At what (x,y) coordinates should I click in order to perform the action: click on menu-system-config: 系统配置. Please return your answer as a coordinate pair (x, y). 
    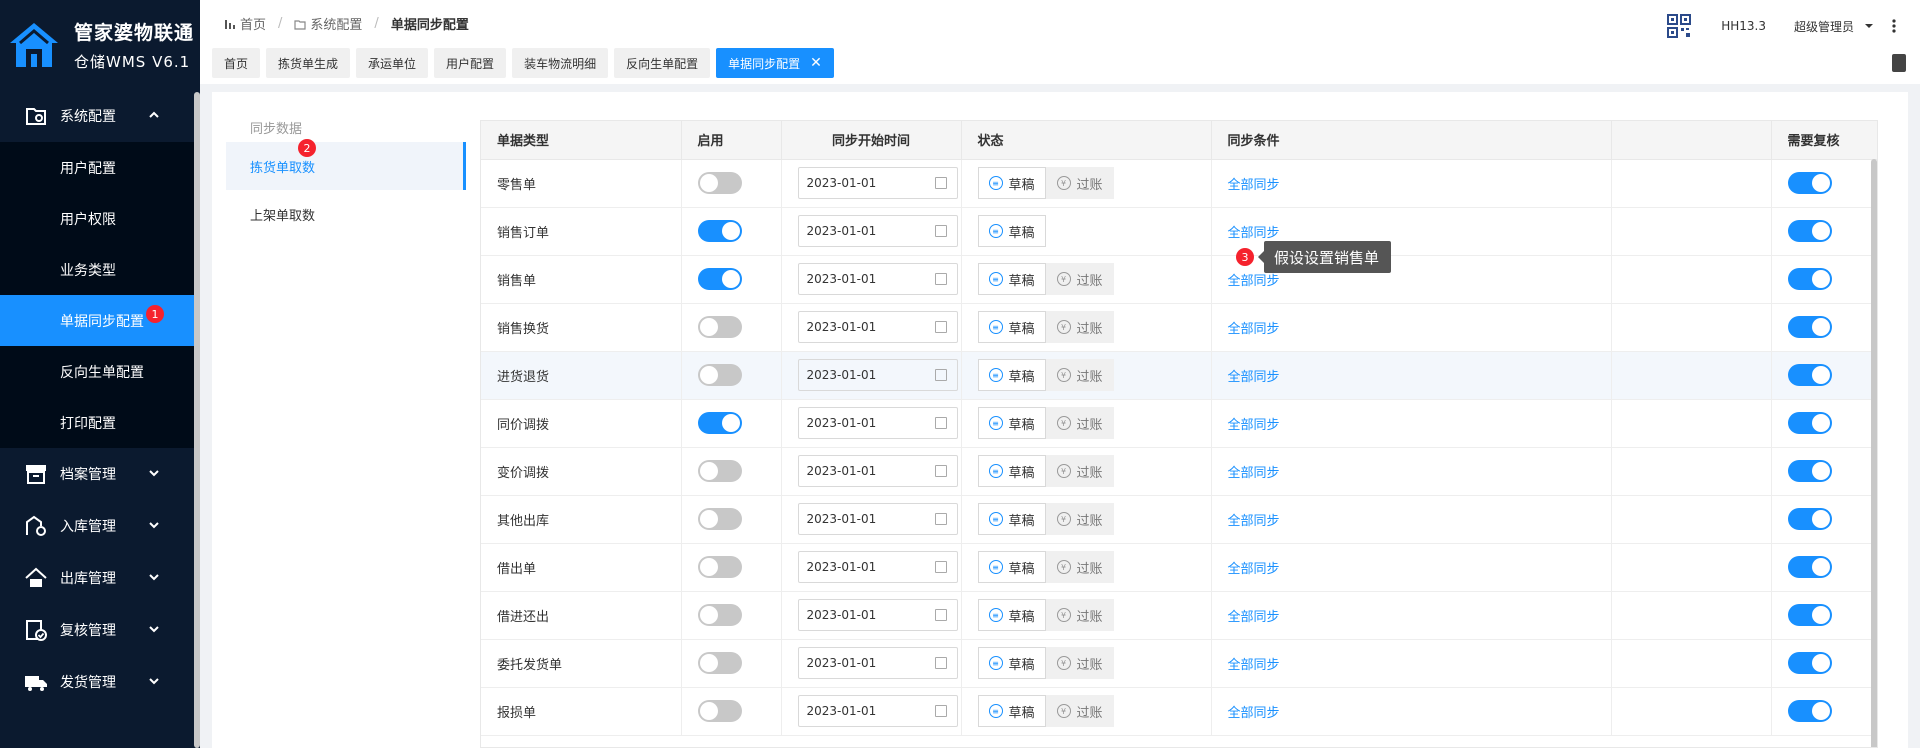
    Looking at the image, I should click on (100, 116).